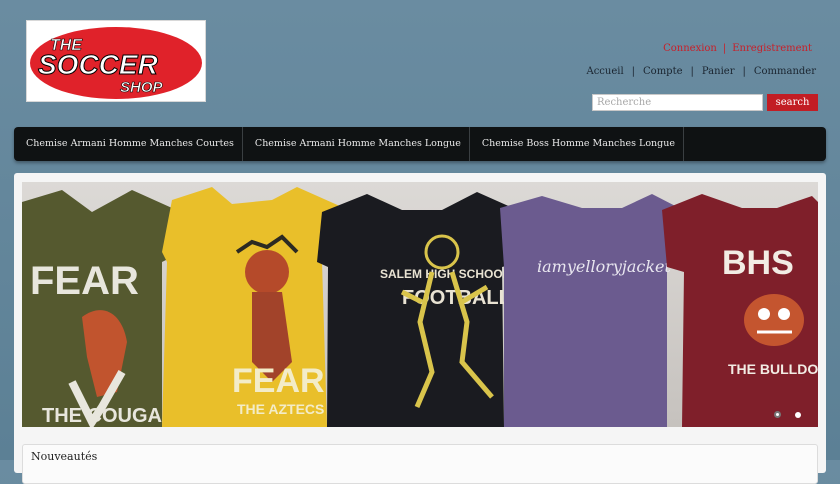  I want to click on svg-text: BHS, so click(758, 263).